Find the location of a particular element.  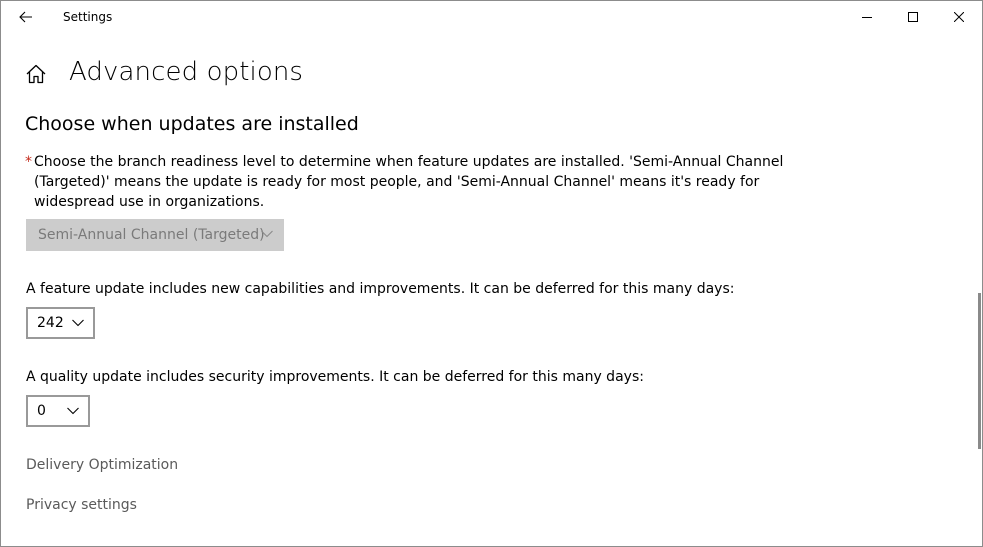

quality-update-value: 0 is located at coordinates (41, 411).